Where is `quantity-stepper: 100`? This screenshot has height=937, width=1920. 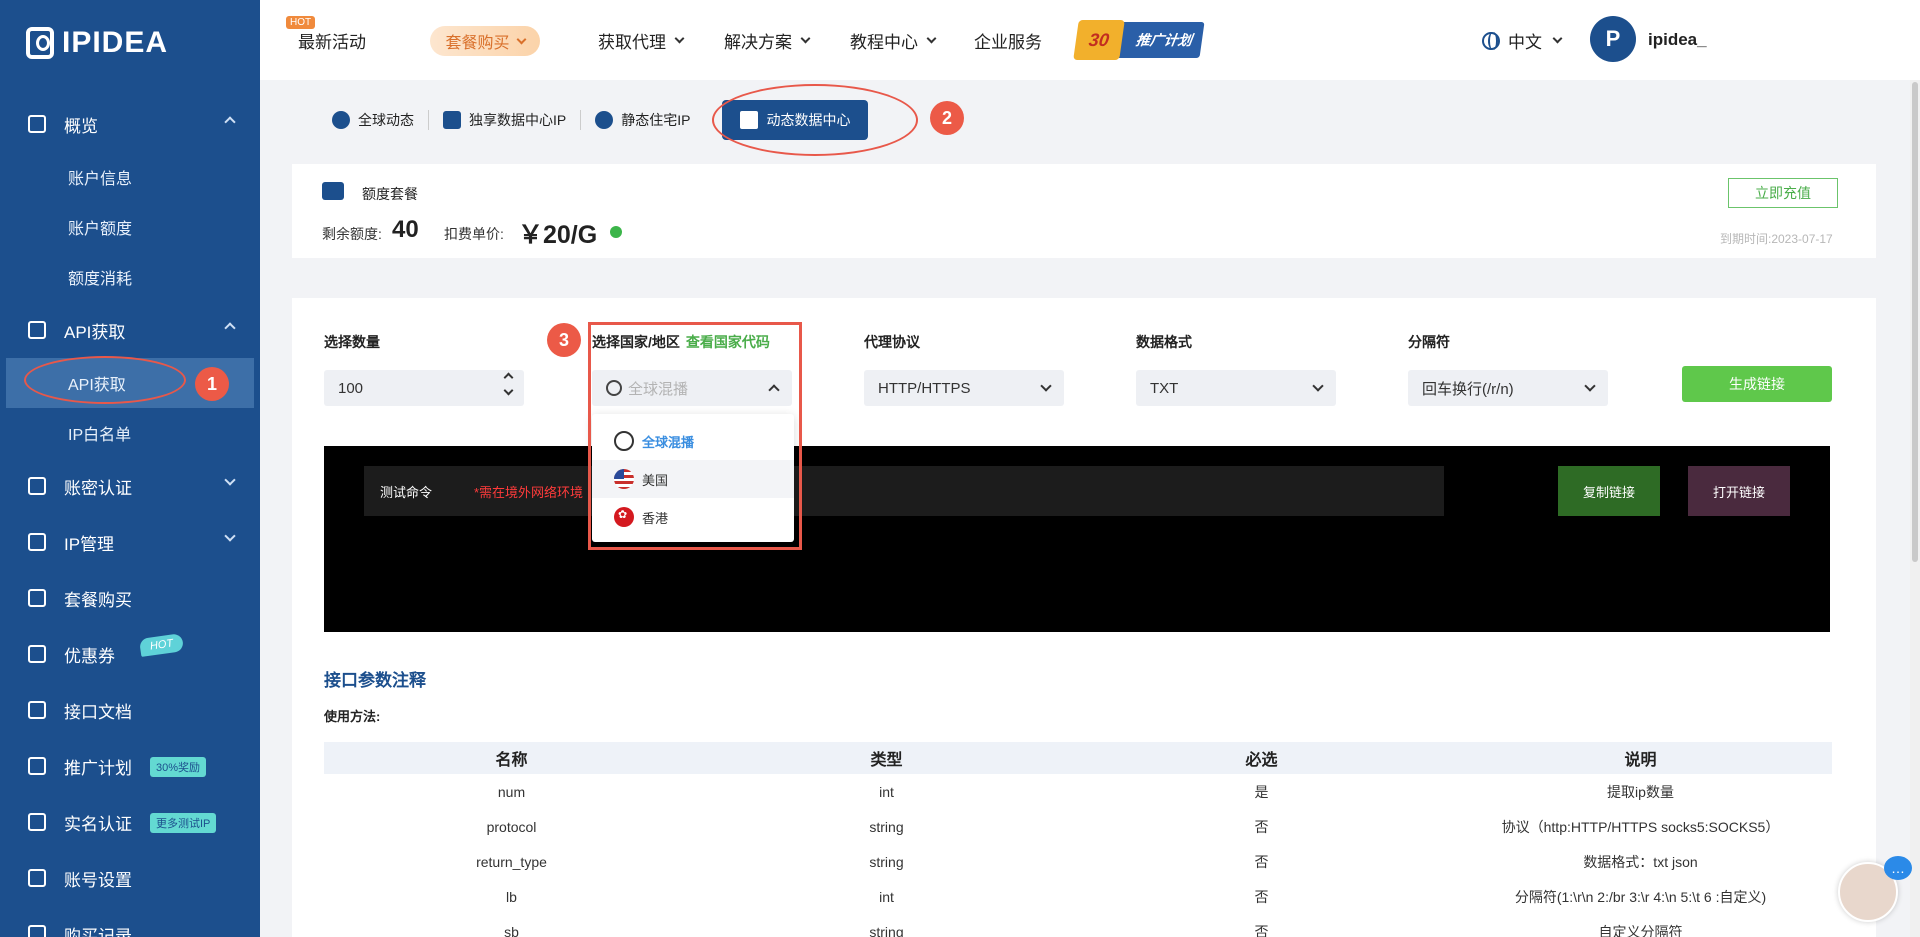 quantity-stepper: 100 is located at coordinates (424, 388).